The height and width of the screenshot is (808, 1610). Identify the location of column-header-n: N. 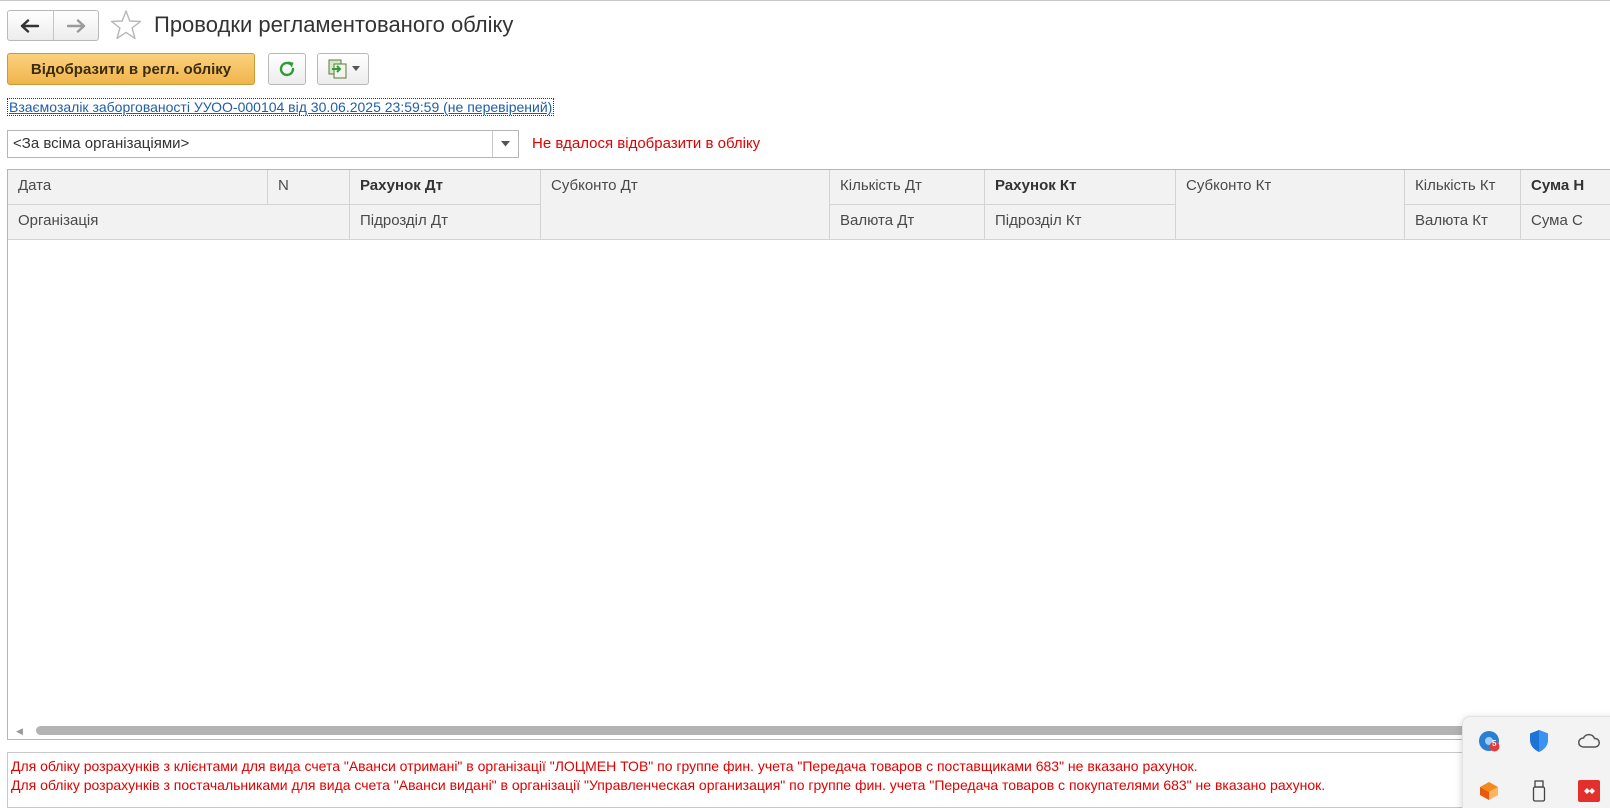
(309, 187).